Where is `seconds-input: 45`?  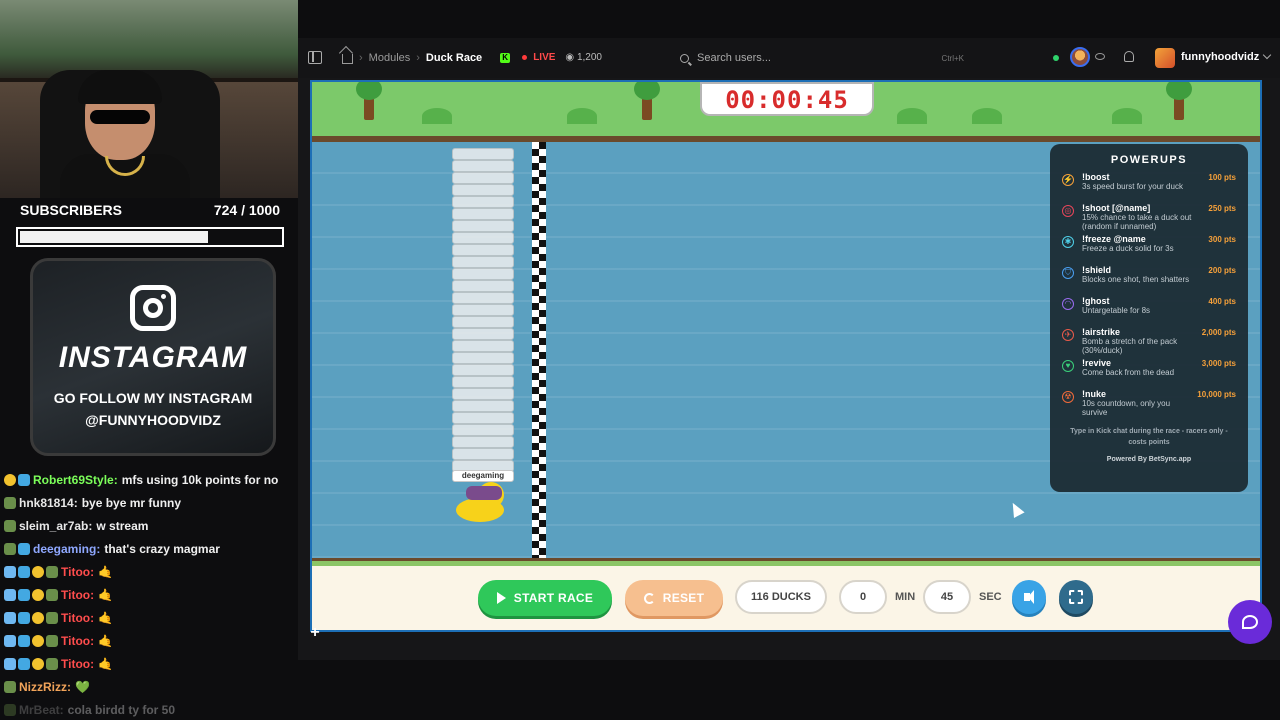
seconds-input: 45 is located at coordinates (947, 597).